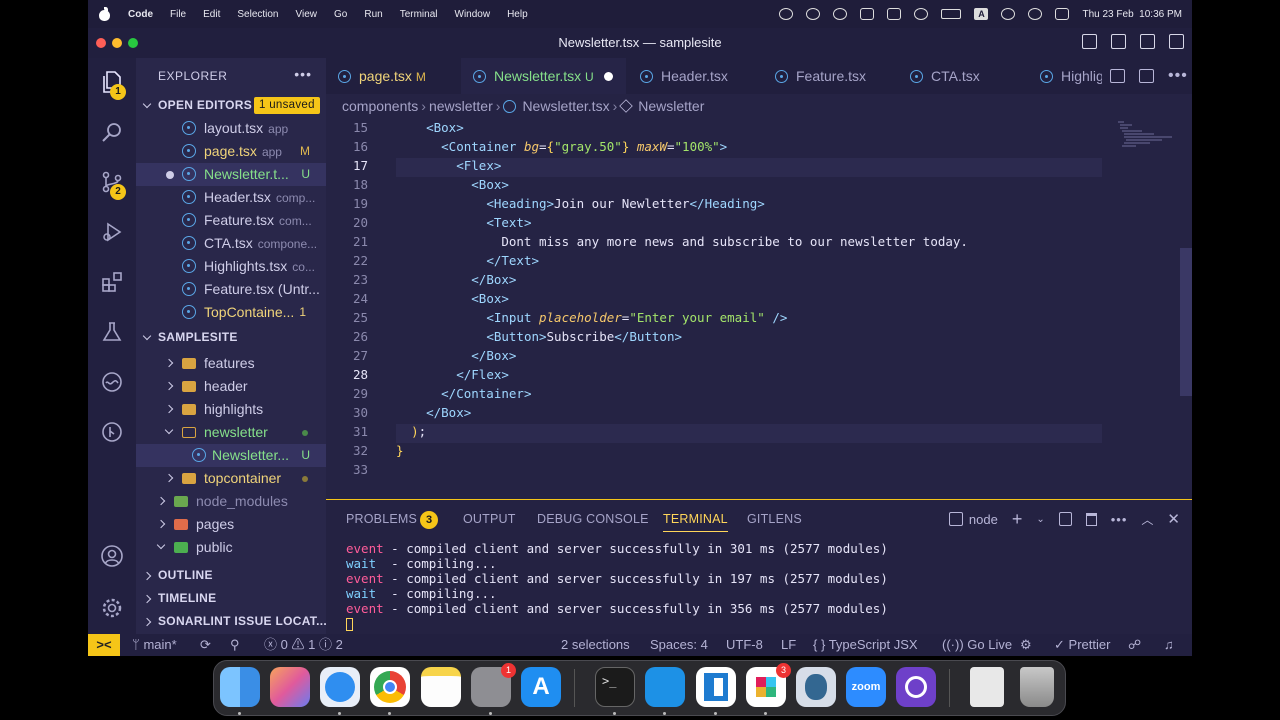  What do you see at coordinates (617, 623) in the screenshot?
I see `terminal-prompt` at bounding box center [617, 623].